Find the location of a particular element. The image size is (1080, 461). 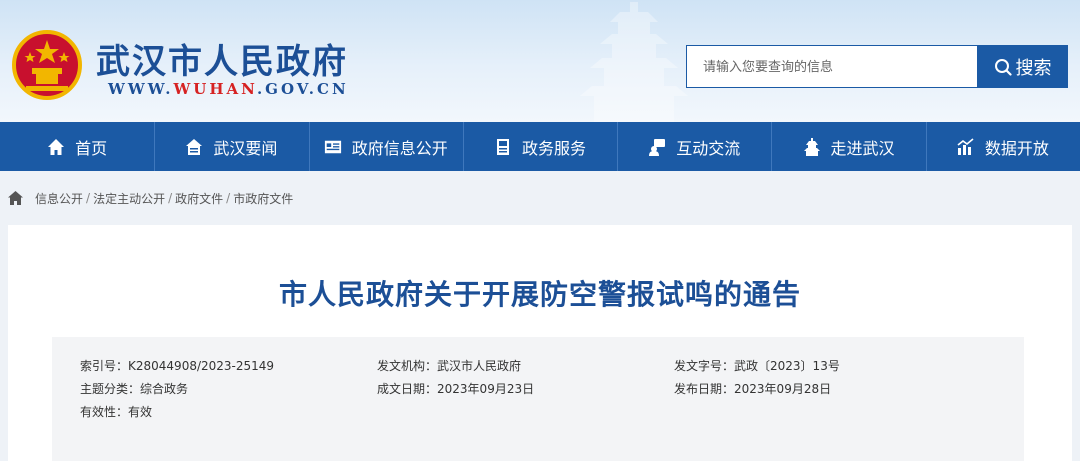

meta-value: 有效 is located at coordinates (140, 412).